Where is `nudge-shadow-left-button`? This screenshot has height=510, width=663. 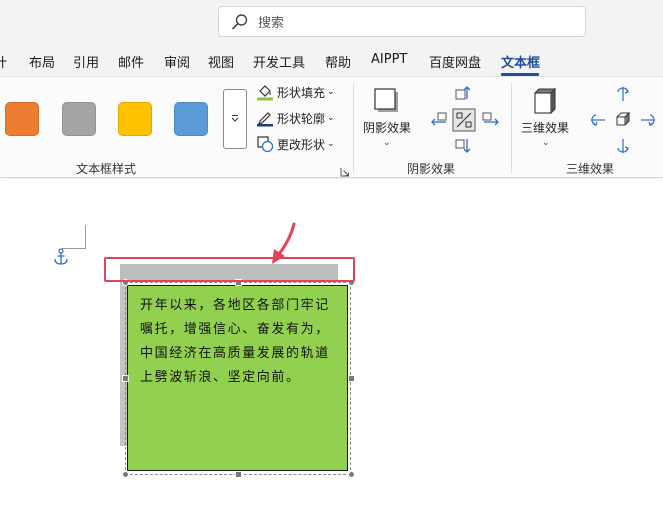 nudge-shadow-left-button is located at coordinates (439, 122).